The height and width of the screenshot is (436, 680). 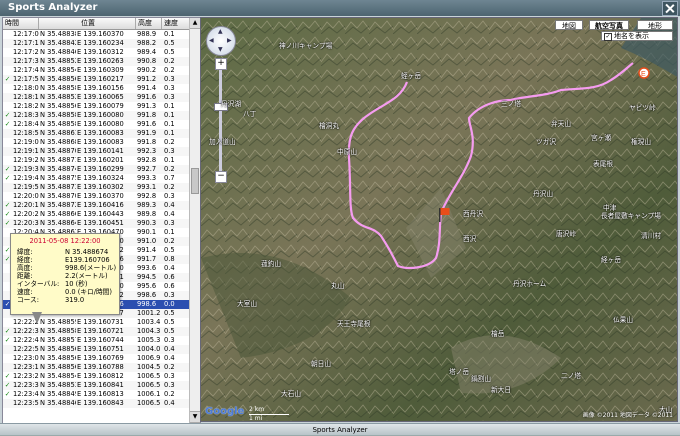 What do you see at coordinates (169, 358) in the screenshot?
I see `row-speed: 0.4` at bounding box center [169, 358].